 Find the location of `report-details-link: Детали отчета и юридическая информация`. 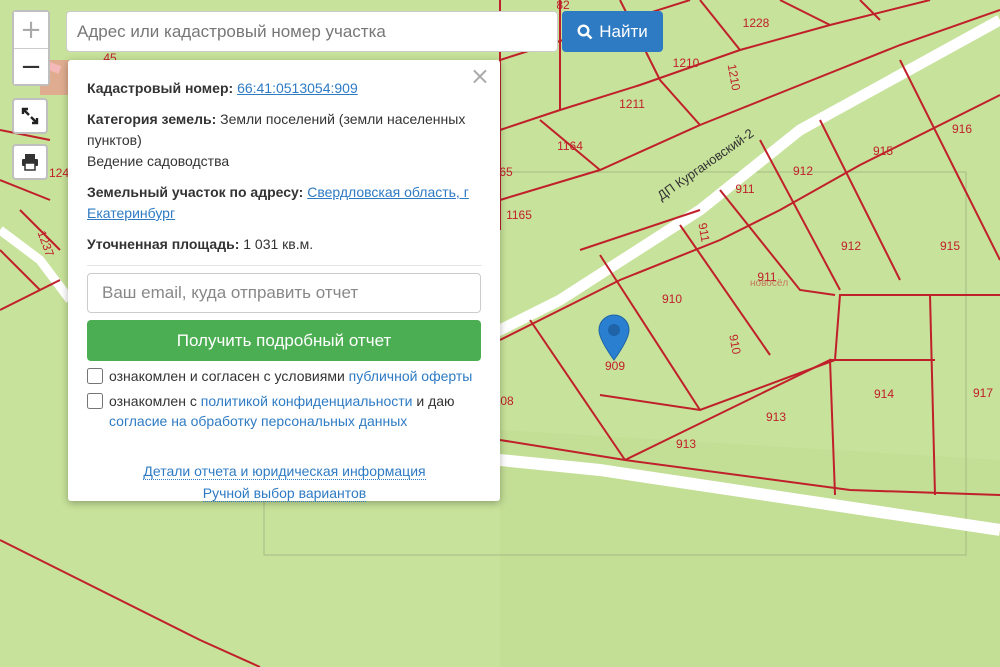

report-details-link: Детали отчета и юридическая информация is located at coordinates (284, 471).